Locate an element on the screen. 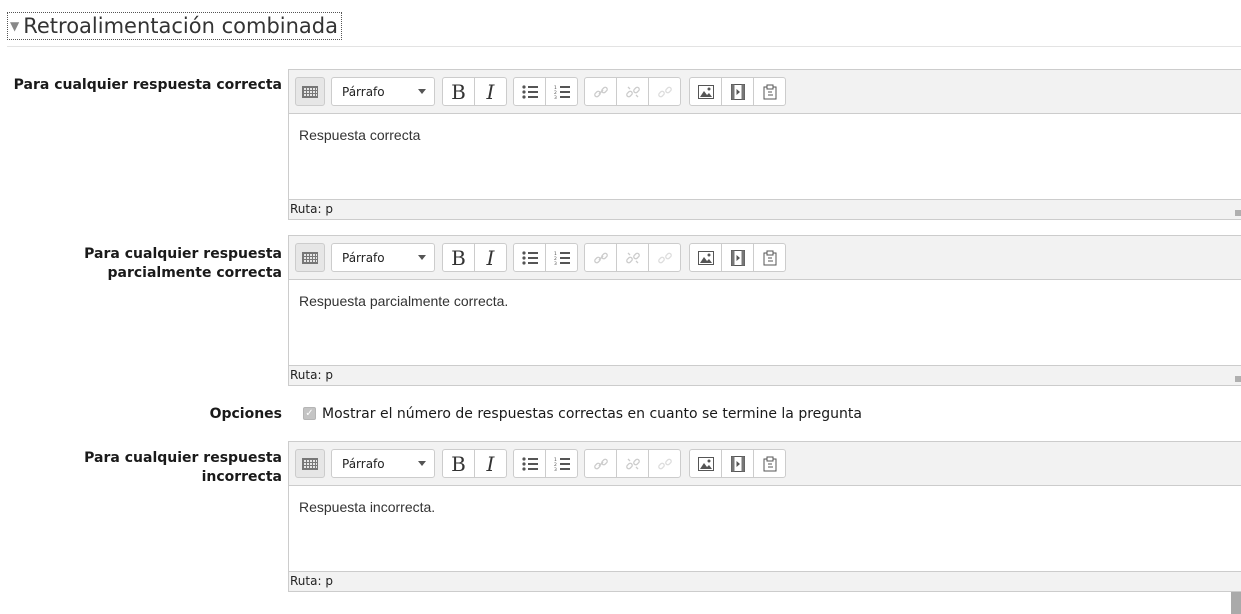 The height and width of the screenshot is (614, 1241). content-area: Respuesta parcialmente correcta. is located at coordinates (765, 322).